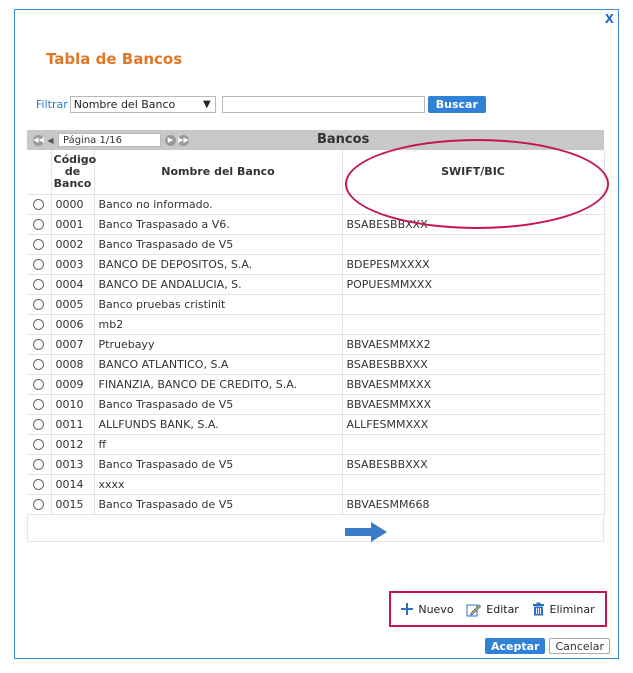 The width and height of the screenshot is (633, 673). I want to click on edit-label: Editar, so click(502, 609).